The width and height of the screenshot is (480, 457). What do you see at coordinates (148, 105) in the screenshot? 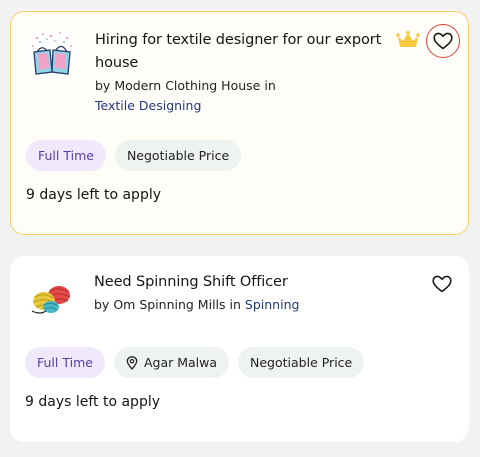
I see `job-category-link: Textile Designing` at bounding box center [148, 105].